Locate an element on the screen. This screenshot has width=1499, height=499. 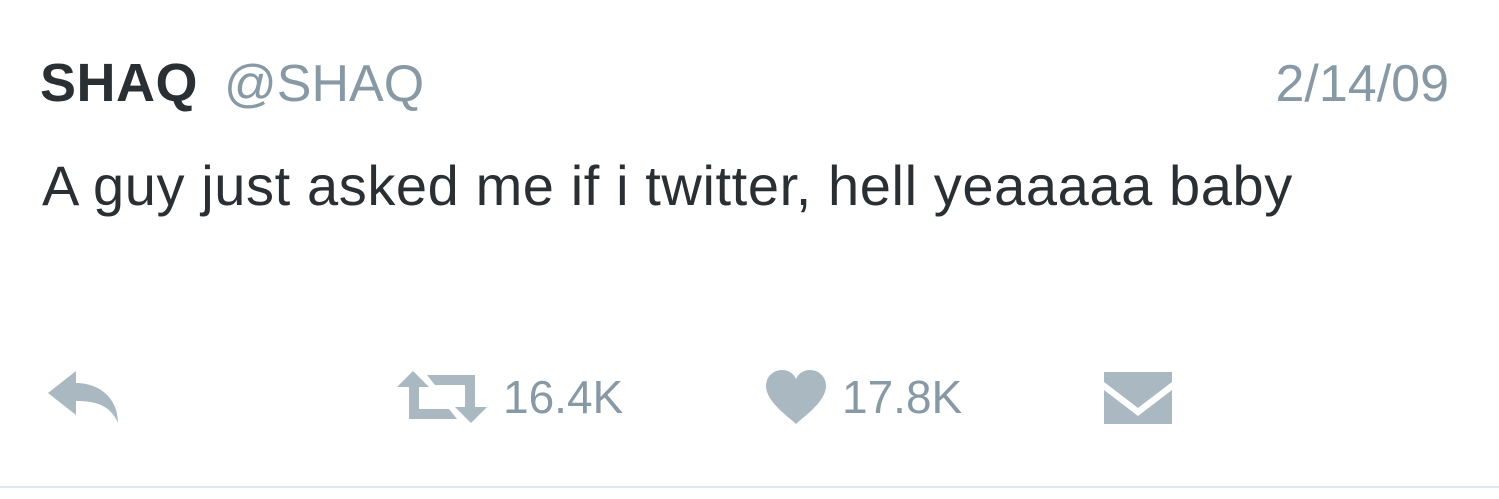
direct-message-button is located at coordinates (1138, 397).